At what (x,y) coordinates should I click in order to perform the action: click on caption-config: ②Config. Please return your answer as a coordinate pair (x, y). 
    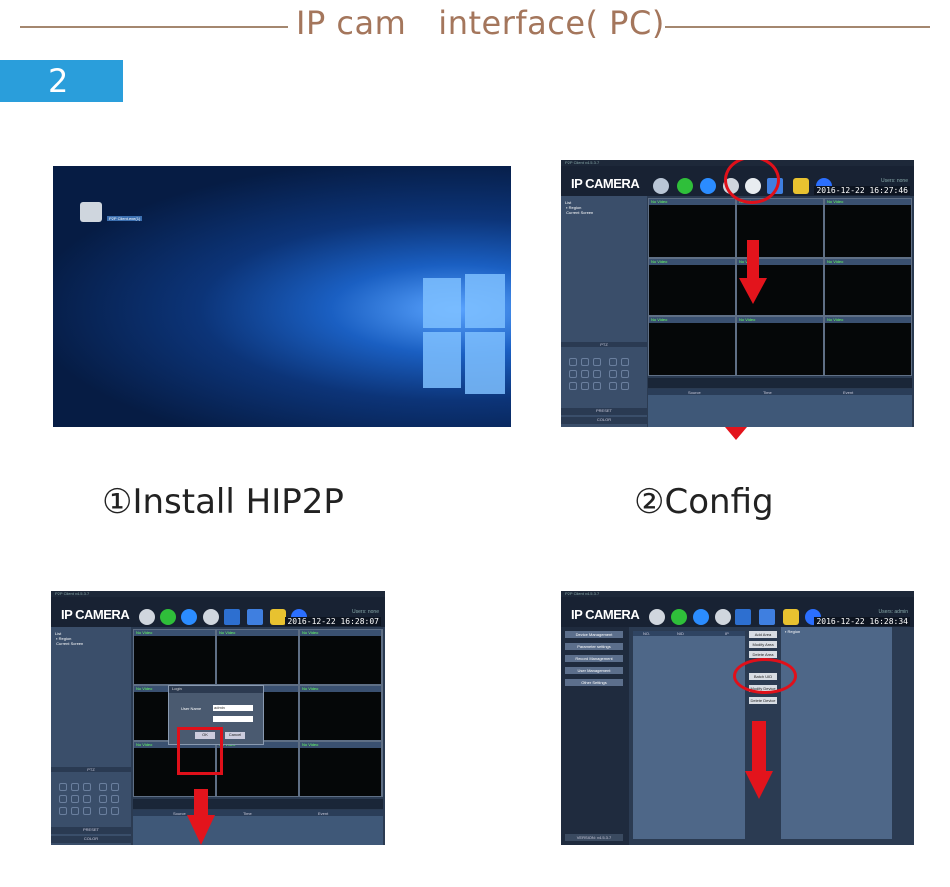
    Looking at the image, I should click on (704, 502).